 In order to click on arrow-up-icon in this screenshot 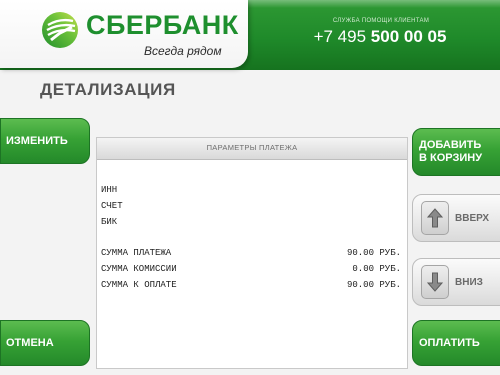, I will do `click(435, 218)`.